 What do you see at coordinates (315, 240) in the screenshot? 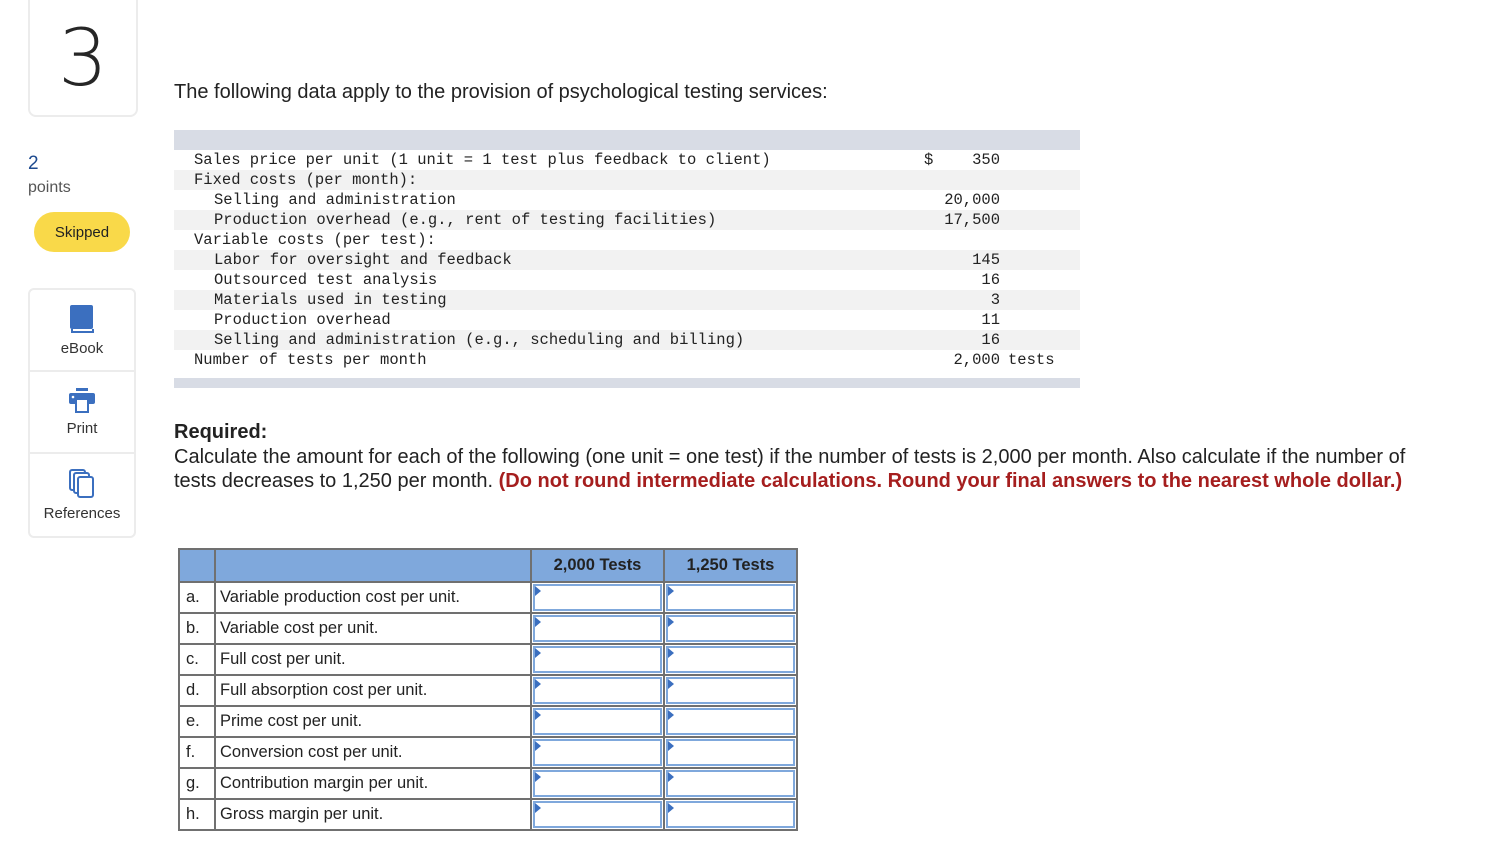
I see `data-row-label: Variable costs (per test):` at bounding box center [315, 240].